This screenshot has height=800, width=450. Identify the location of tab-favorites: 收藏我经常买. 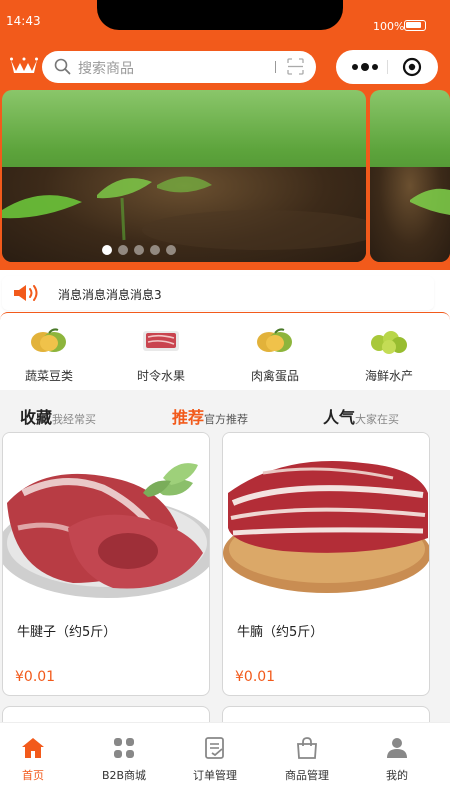
(58, 416).